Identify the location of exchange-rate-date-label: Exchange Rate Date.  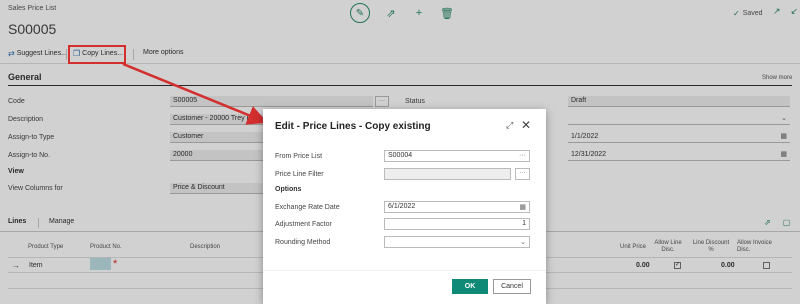
(307, 207).